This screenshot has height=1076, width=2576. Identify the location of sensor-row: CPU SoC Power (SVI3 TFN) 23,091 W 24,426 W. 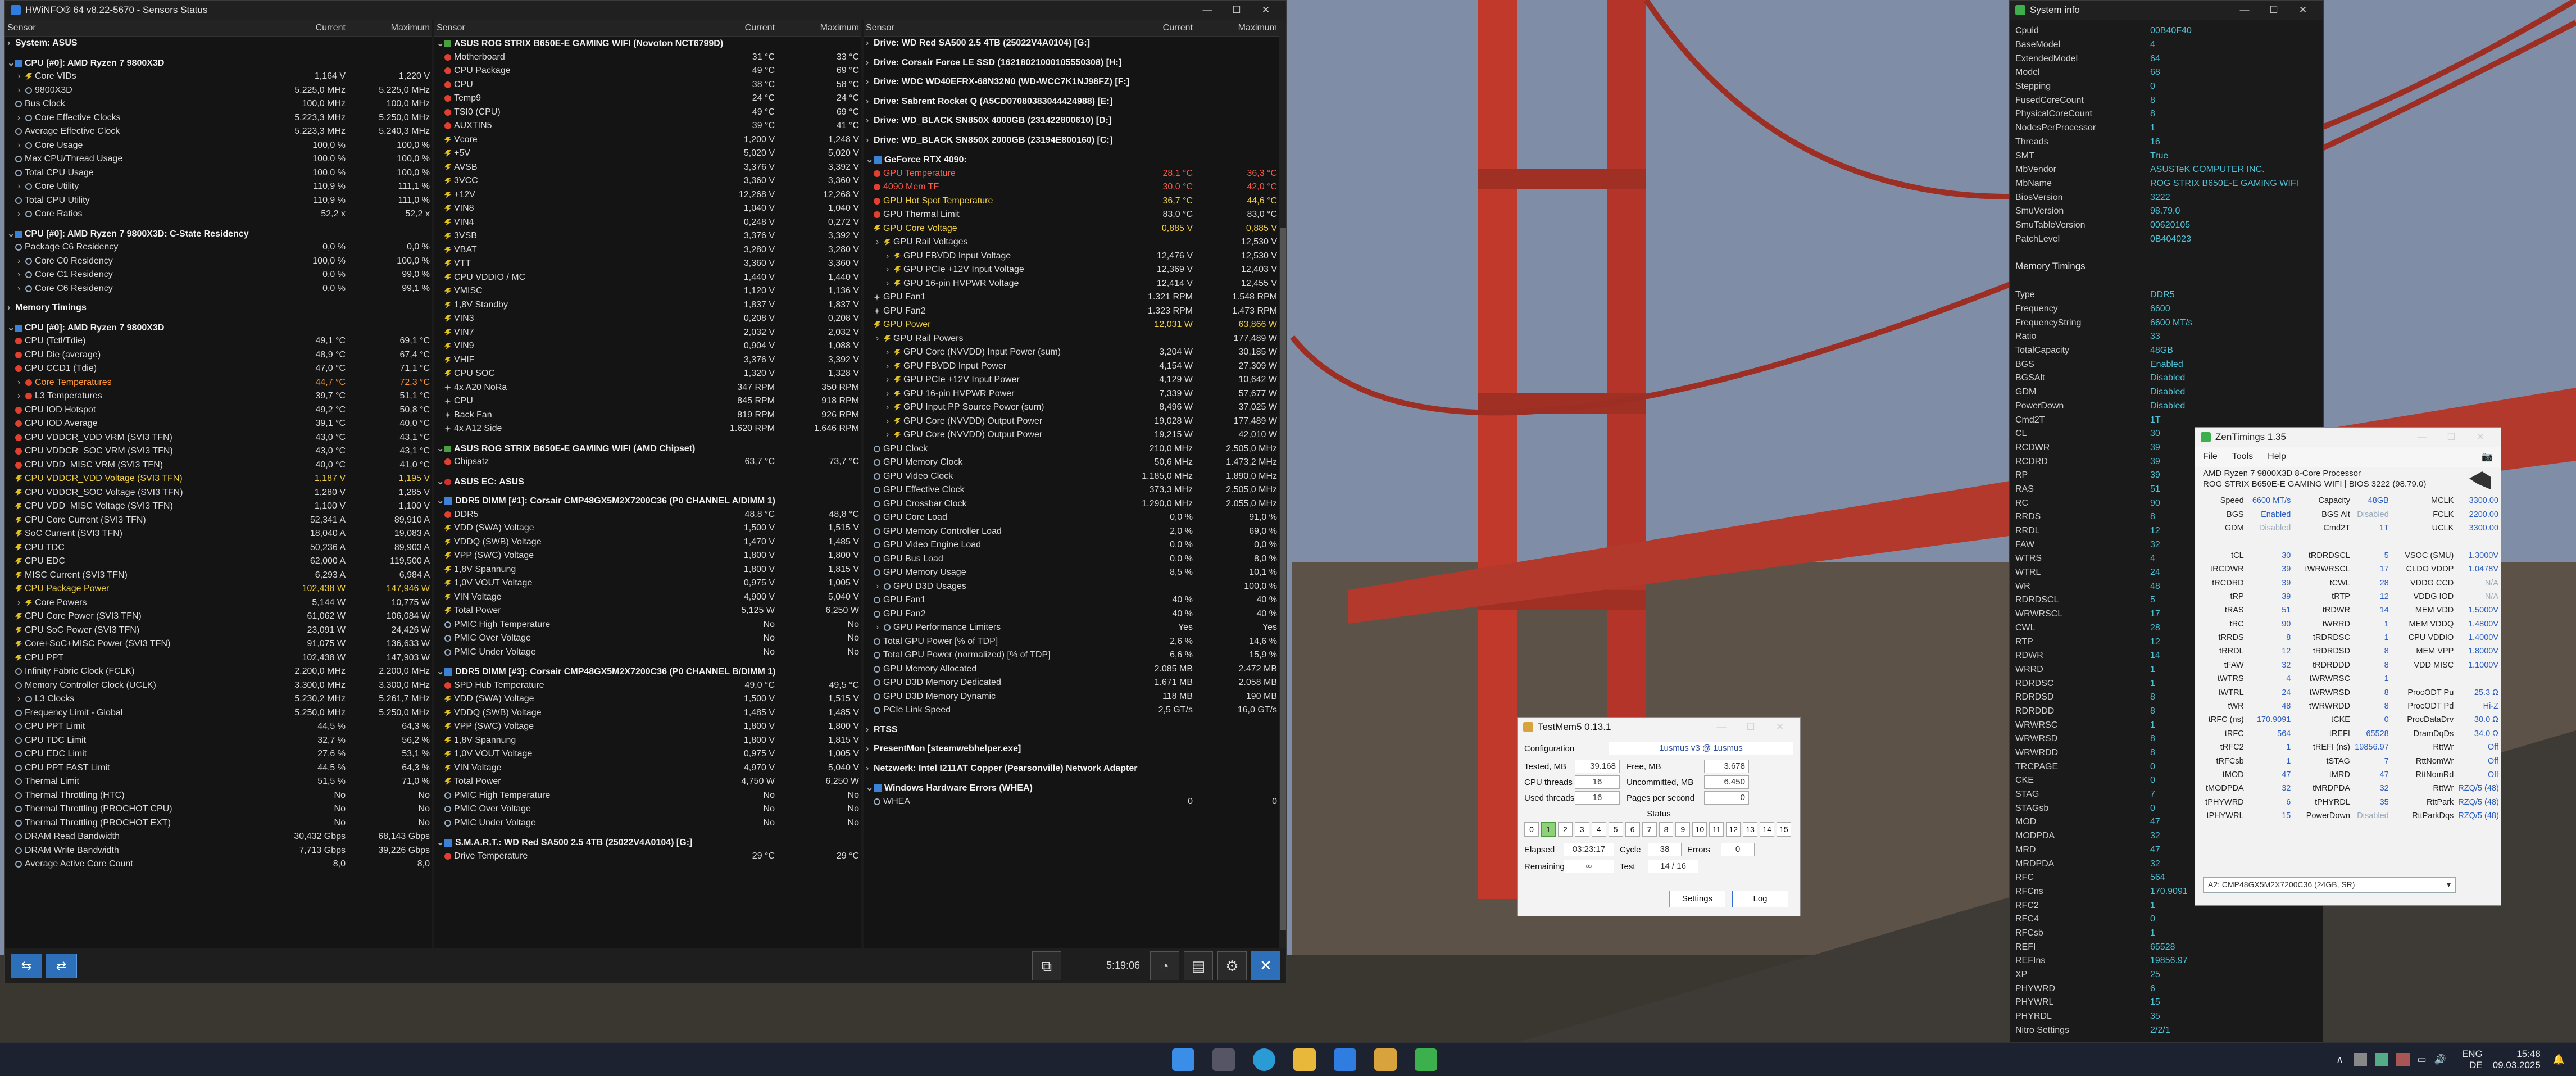
(218, 631).